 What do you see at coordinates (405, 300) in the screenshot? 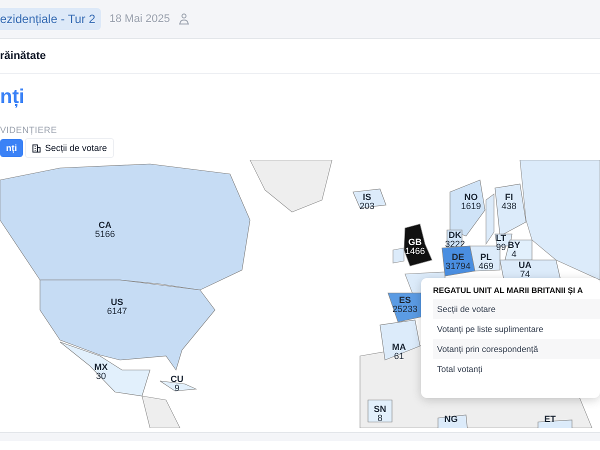
I see `country-code: ES` at bounding box center [405, 300].